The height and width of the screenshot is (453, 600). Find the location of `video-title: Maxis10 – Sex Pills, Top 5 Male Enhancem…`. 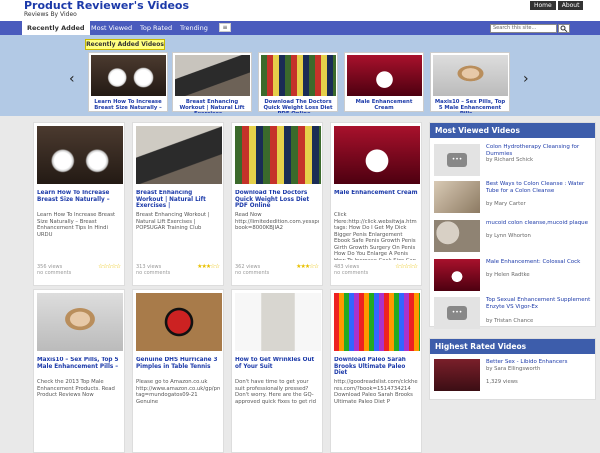

video-title: Maxis10 – Sex Pills, Top 5 Male Enhancem… is located at coordinates (79, 367).